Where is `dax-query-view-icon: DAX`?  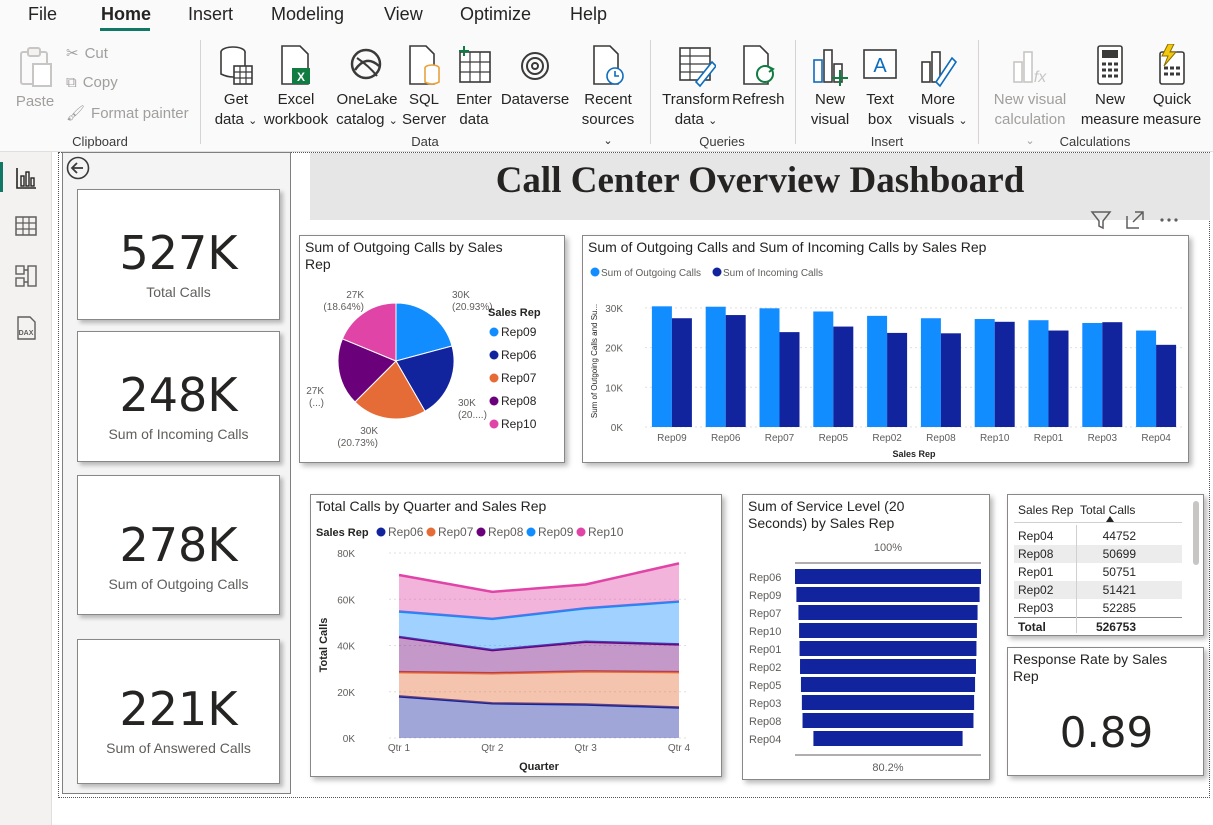 dax-query-view-icon: DAX is located at coordinates (26, 328).